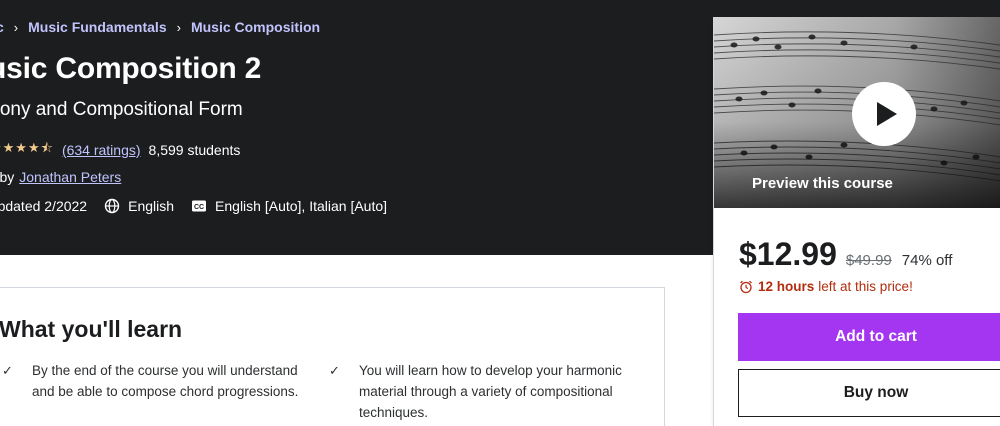  I want to click on preview-course-label: Preview this course, so click(857, 183).